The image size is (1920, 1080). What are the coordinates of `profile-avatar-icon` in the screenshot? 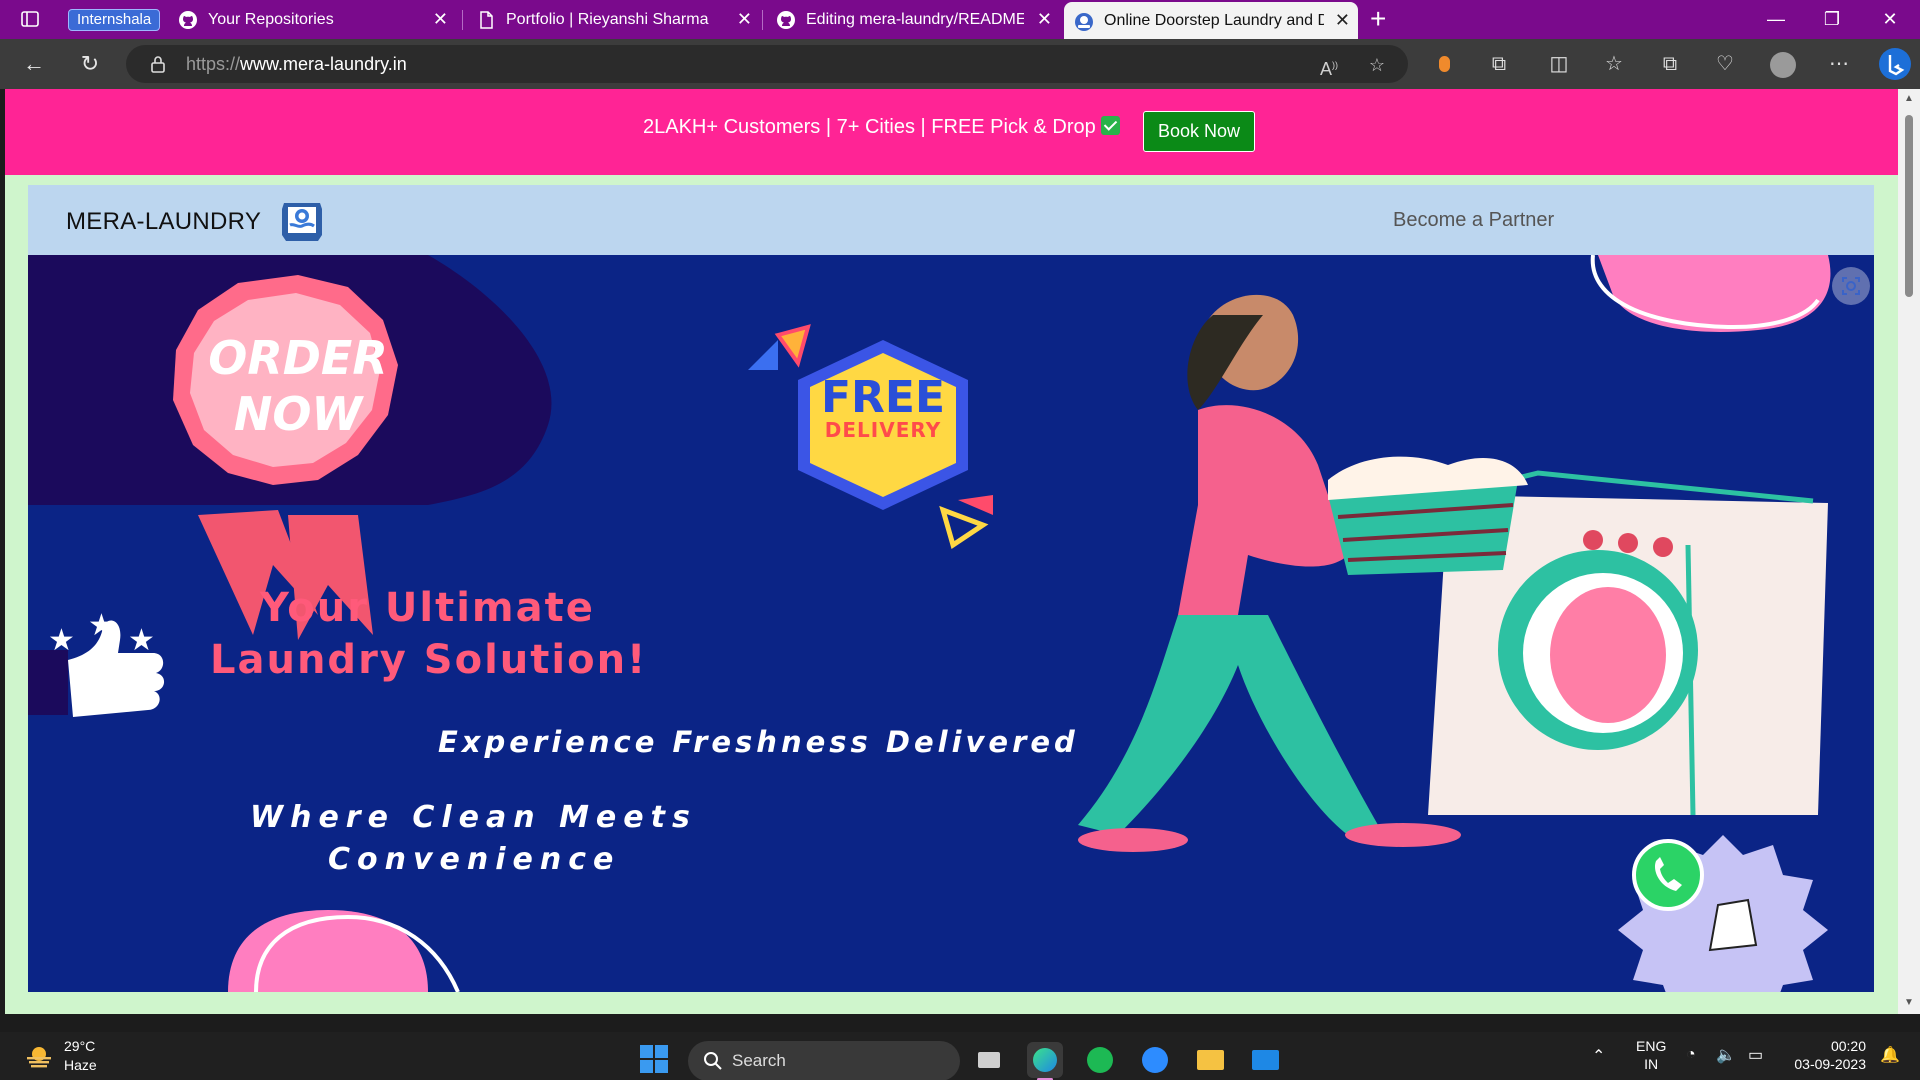 It's located at (1783, 65).